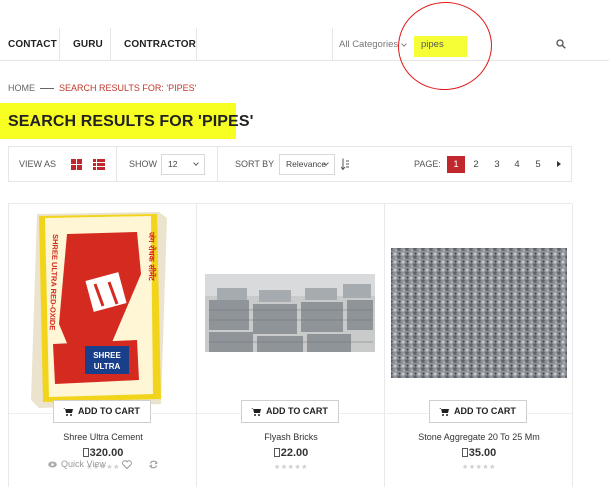  What do you see at coordinates (152, 256) in the screenshot?
I see `svg-text: जंग रोधक सीमेंट` at bounding box center [152, 256].